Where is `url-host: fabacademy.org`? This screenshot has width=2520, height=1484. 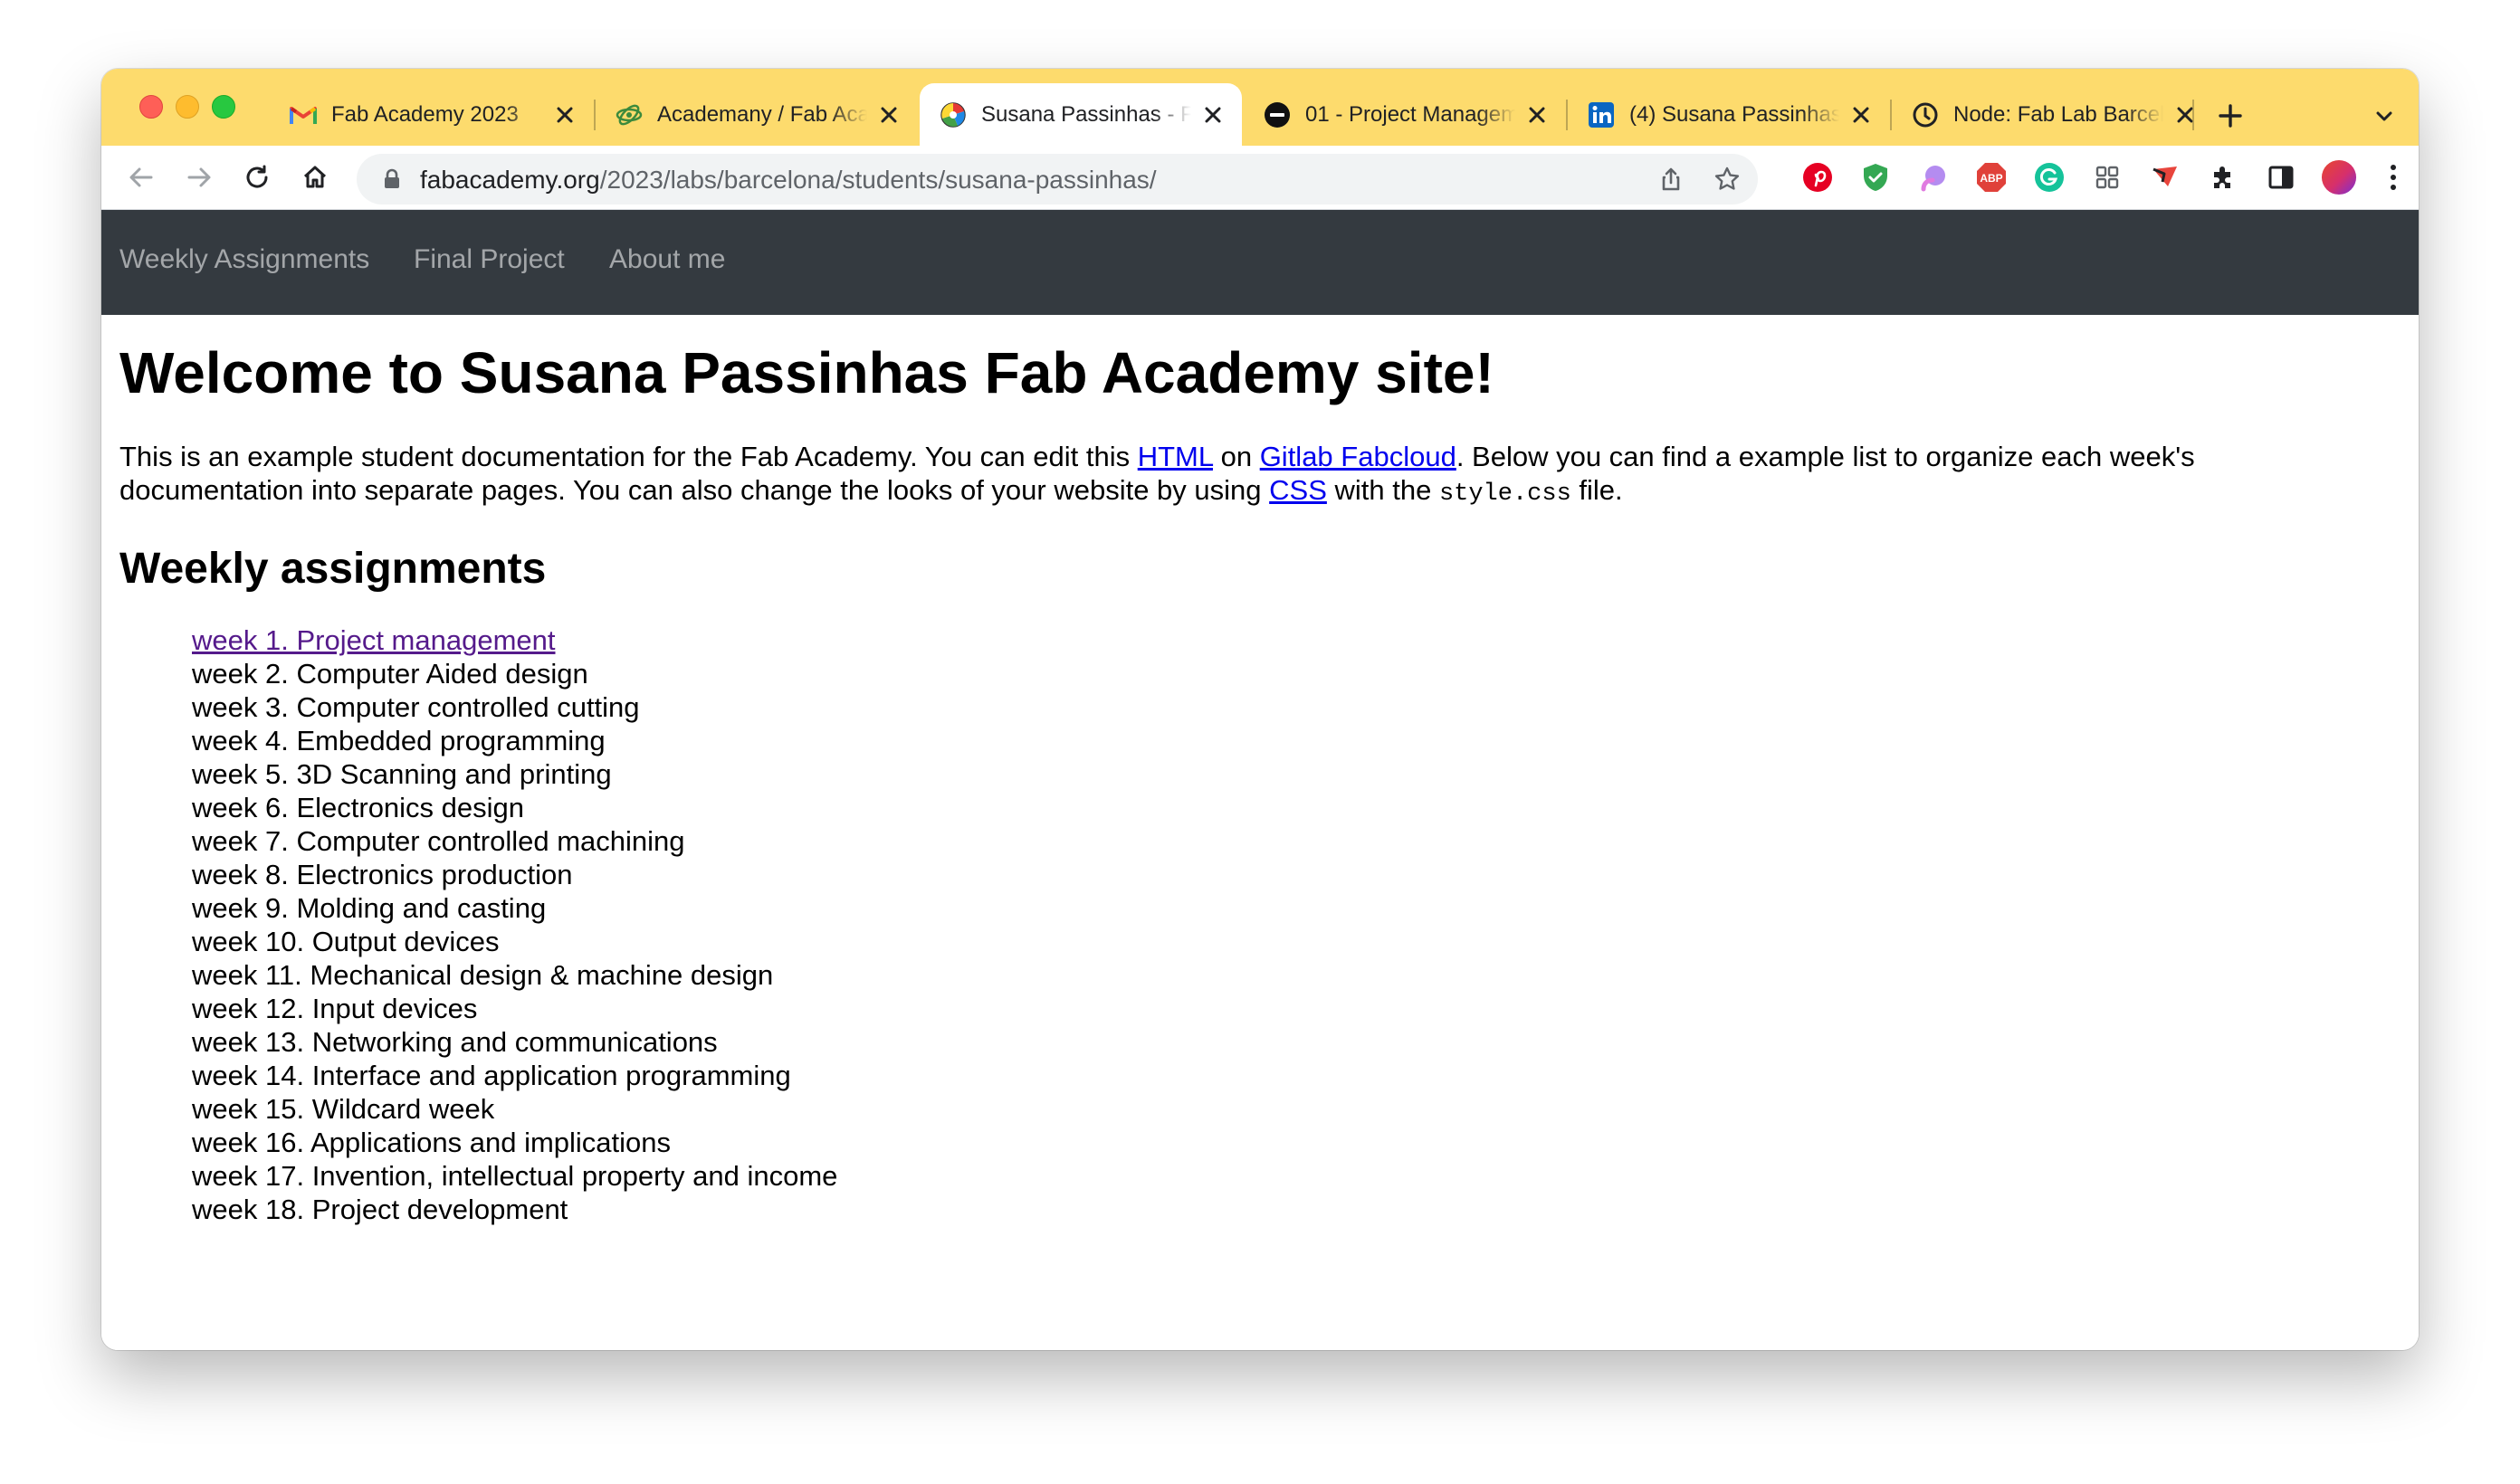 url-host: fabacademy.org is located at coordinates (510, 180).